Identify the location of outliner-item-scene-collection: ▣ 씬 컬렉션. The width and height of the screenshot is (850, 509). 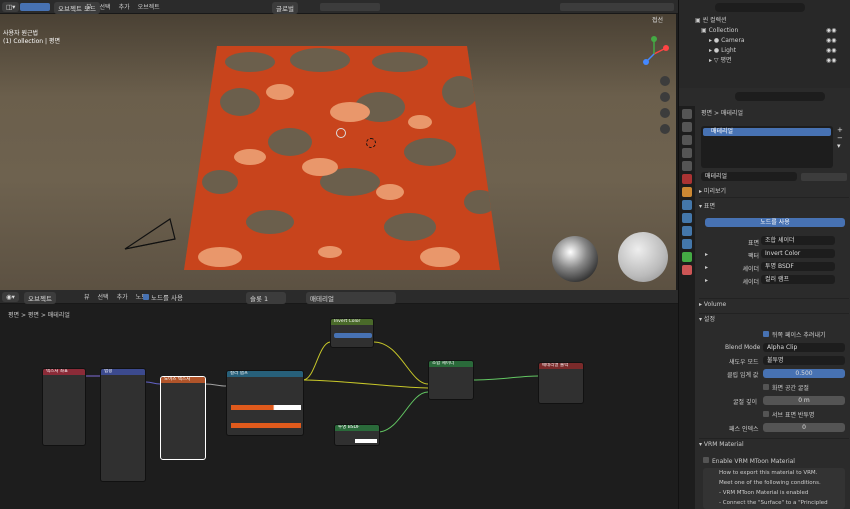
(720, 21).